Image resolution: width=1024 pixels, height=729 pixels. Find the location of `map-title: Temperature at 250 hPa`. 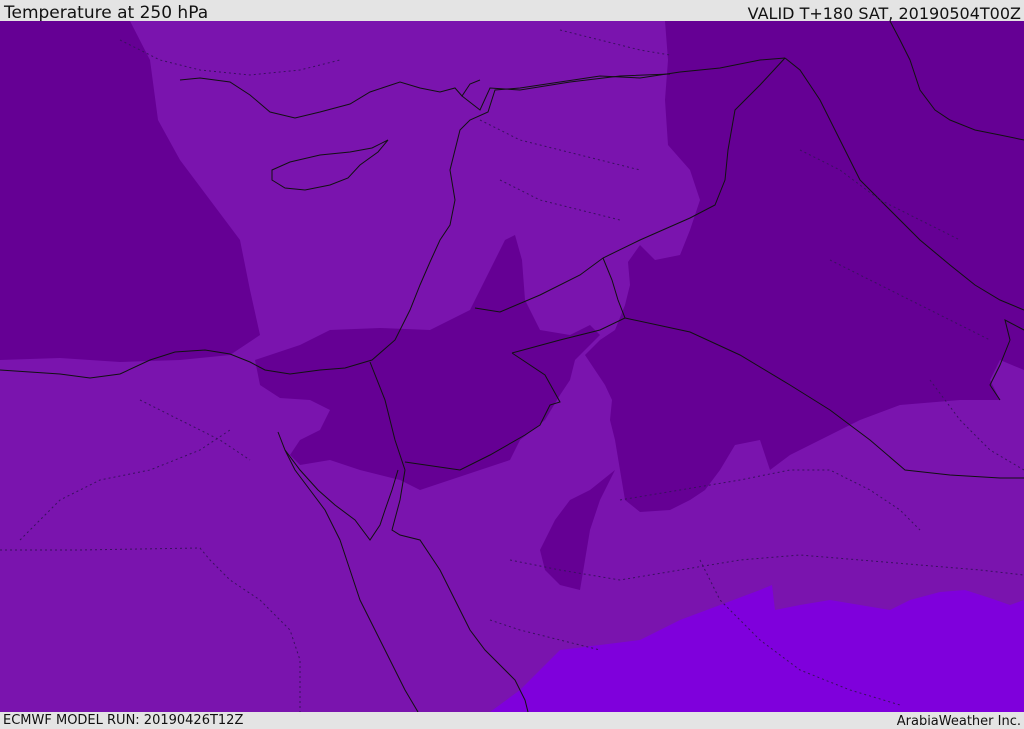

map-title: Temperature at 250 hPa is located at coordinates (106, 13).